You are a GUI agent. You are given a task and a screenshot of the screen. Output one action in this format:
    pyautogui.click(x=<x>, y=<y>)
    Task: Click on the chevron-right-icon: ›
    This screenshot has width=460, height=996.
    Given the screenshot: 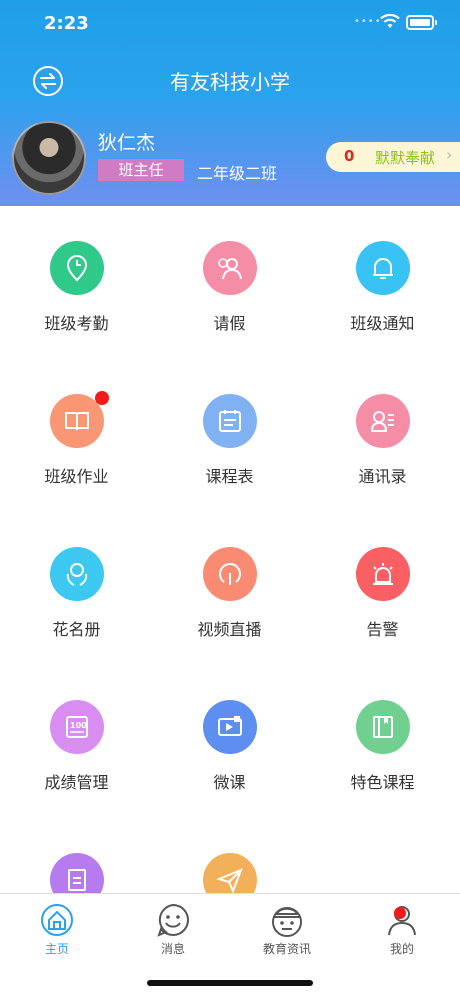 What is the action you would take?
    pyautogui.click(x=449, y=154)
    